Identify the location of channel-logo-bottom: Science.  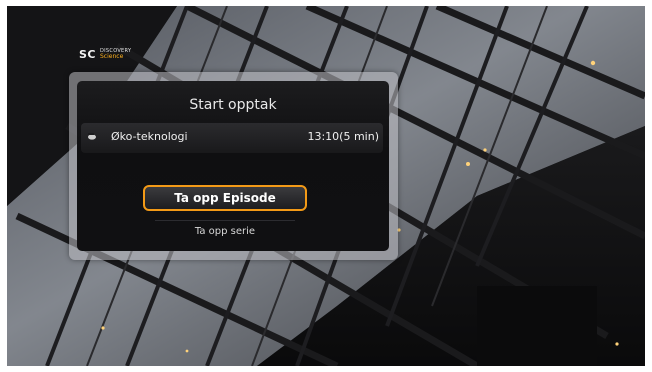
(112, 56).